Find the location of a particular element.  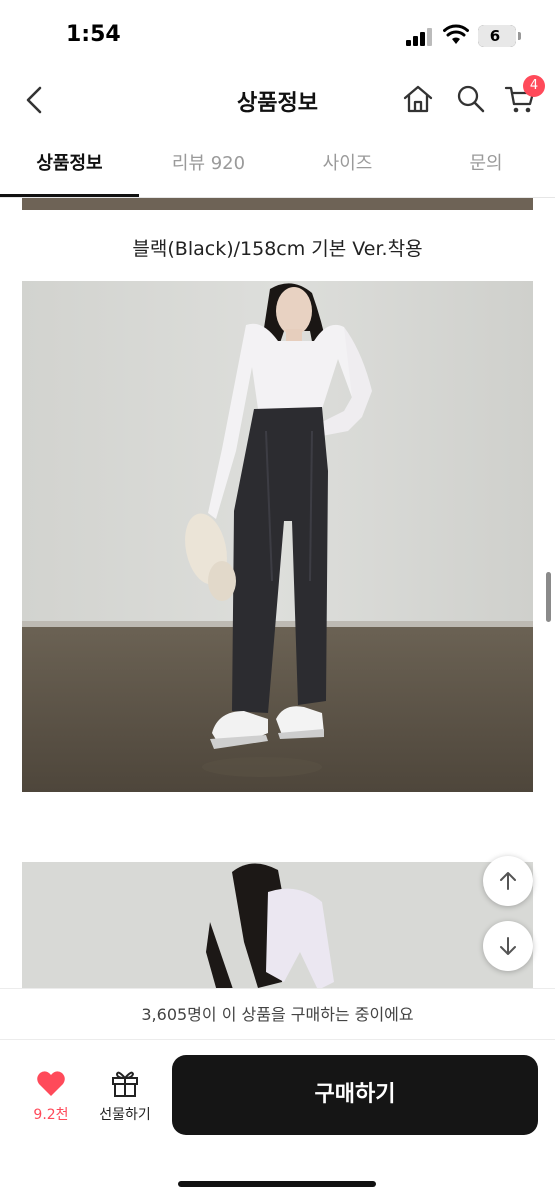

back-icon is located at coordinates (36, 100).